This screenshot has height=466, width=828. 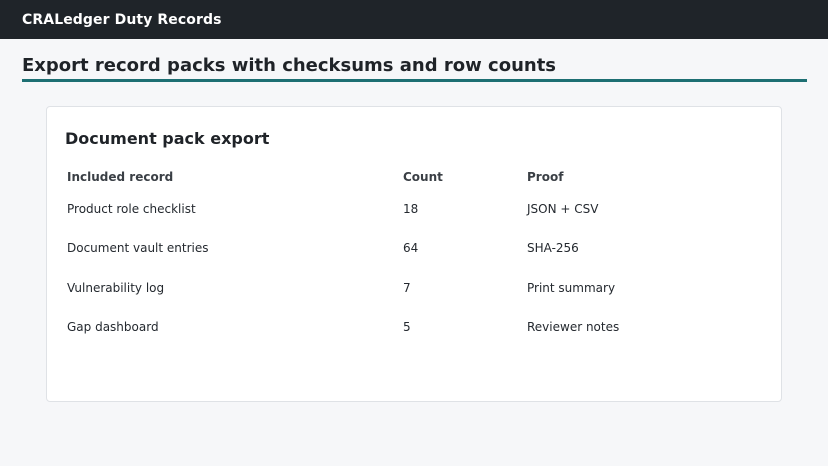 What do you see at coordinates (122, 19) in the screenshot?
I see `app-title: CRALedger Duty Records` at bounding box center [122, 19].